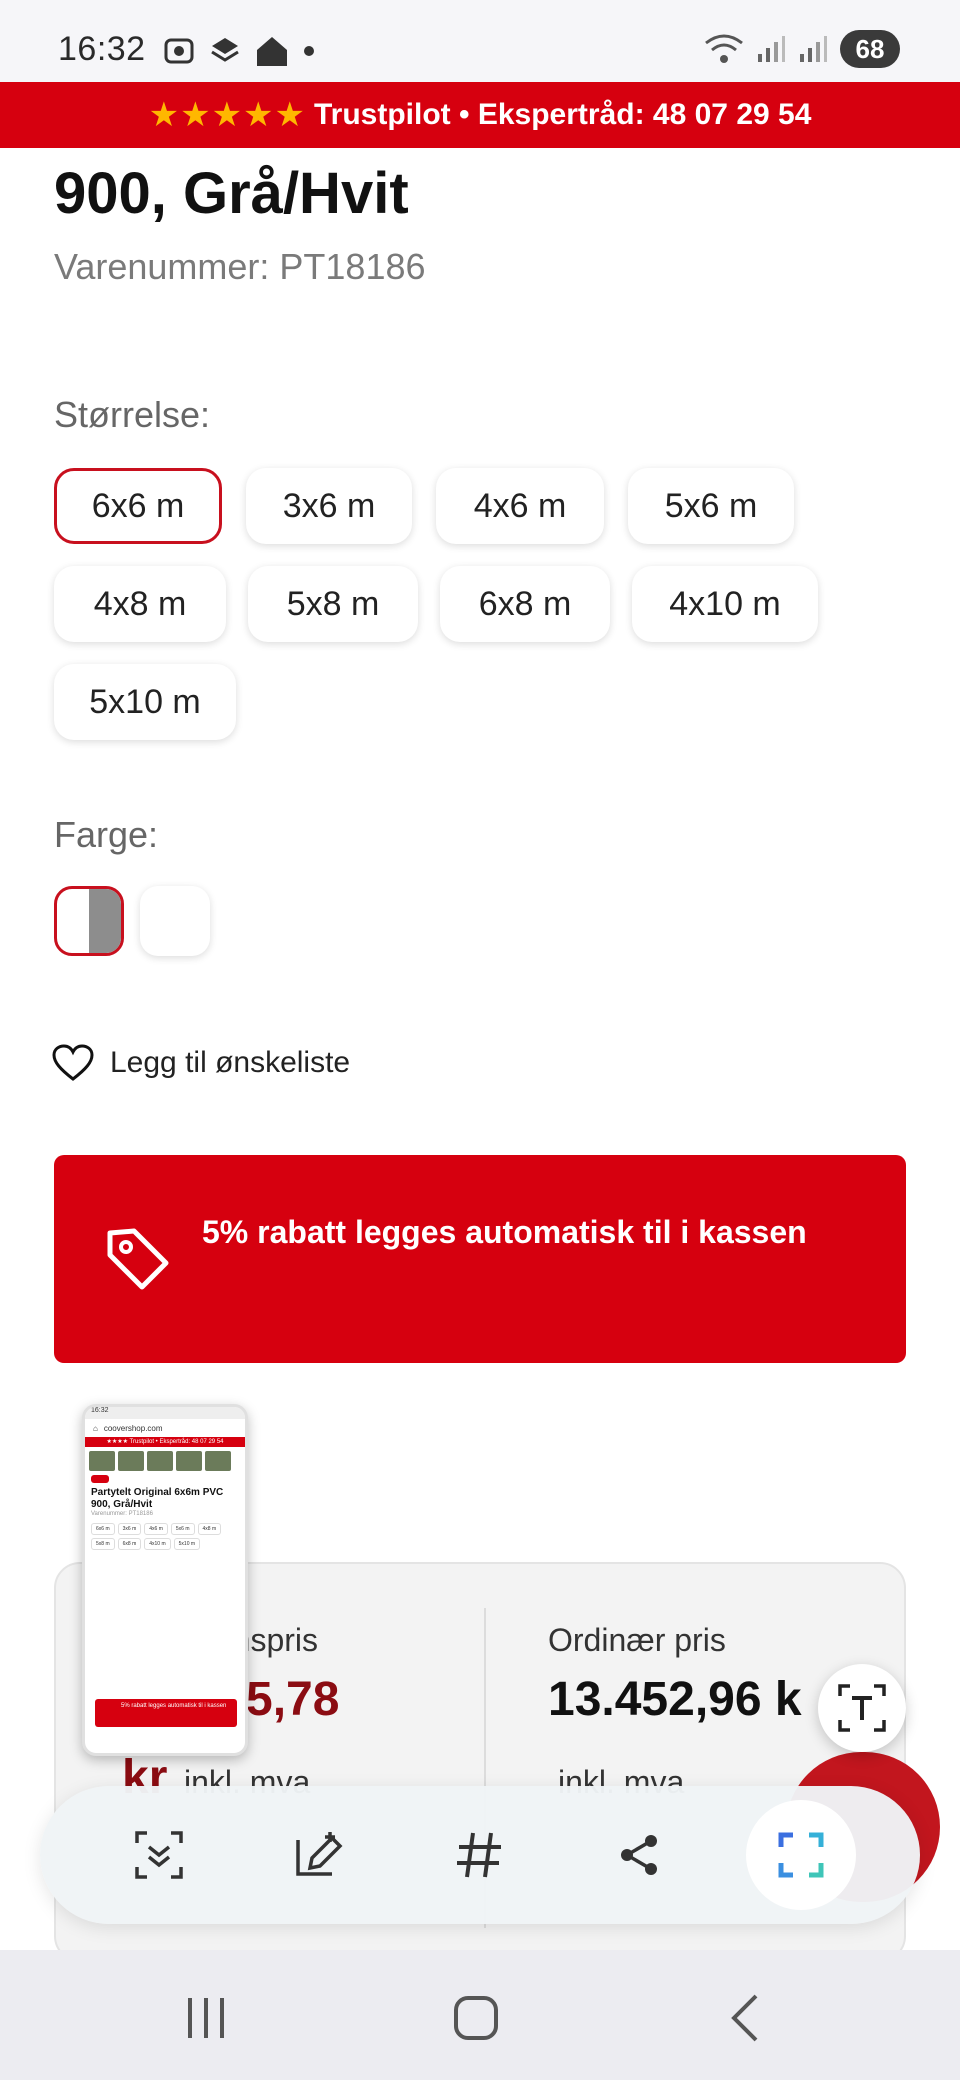 Image resolution: width=960 pixels, height=2080 pixels. I want to click on hashtag-icon, so click(479, 1855).